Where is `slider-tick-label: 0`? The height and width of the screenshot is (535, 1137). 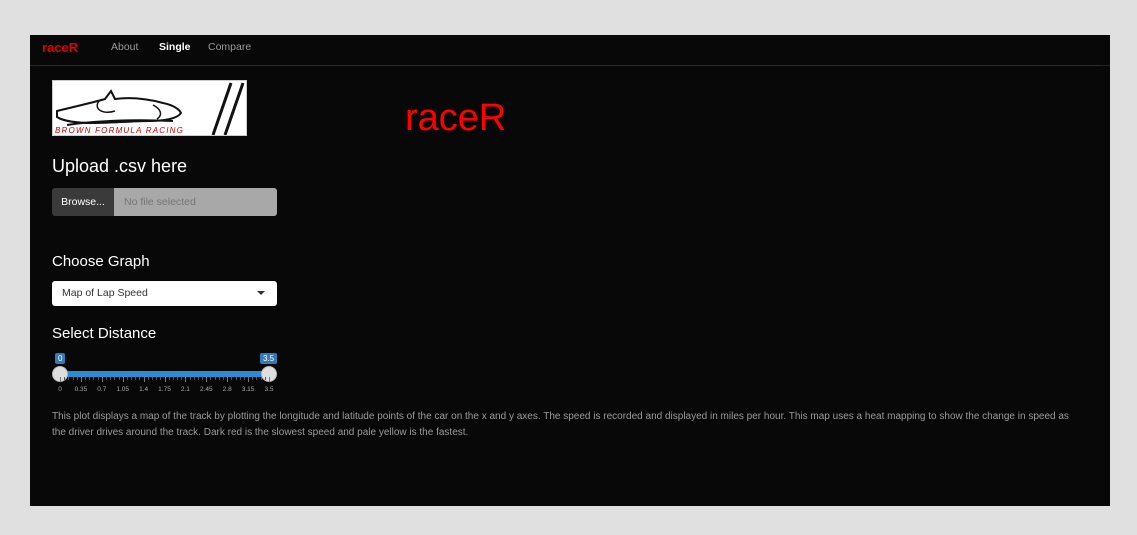
slider-tick-label: 0 is located at coordinates (60, 389).